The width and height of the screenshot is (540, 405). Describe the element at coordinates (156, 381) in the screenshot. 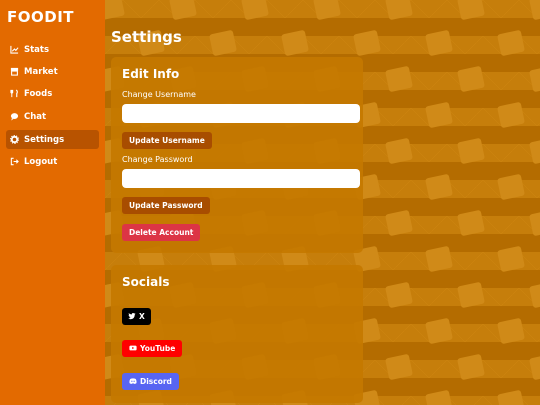

I see `discord-label: Discord` at that location.